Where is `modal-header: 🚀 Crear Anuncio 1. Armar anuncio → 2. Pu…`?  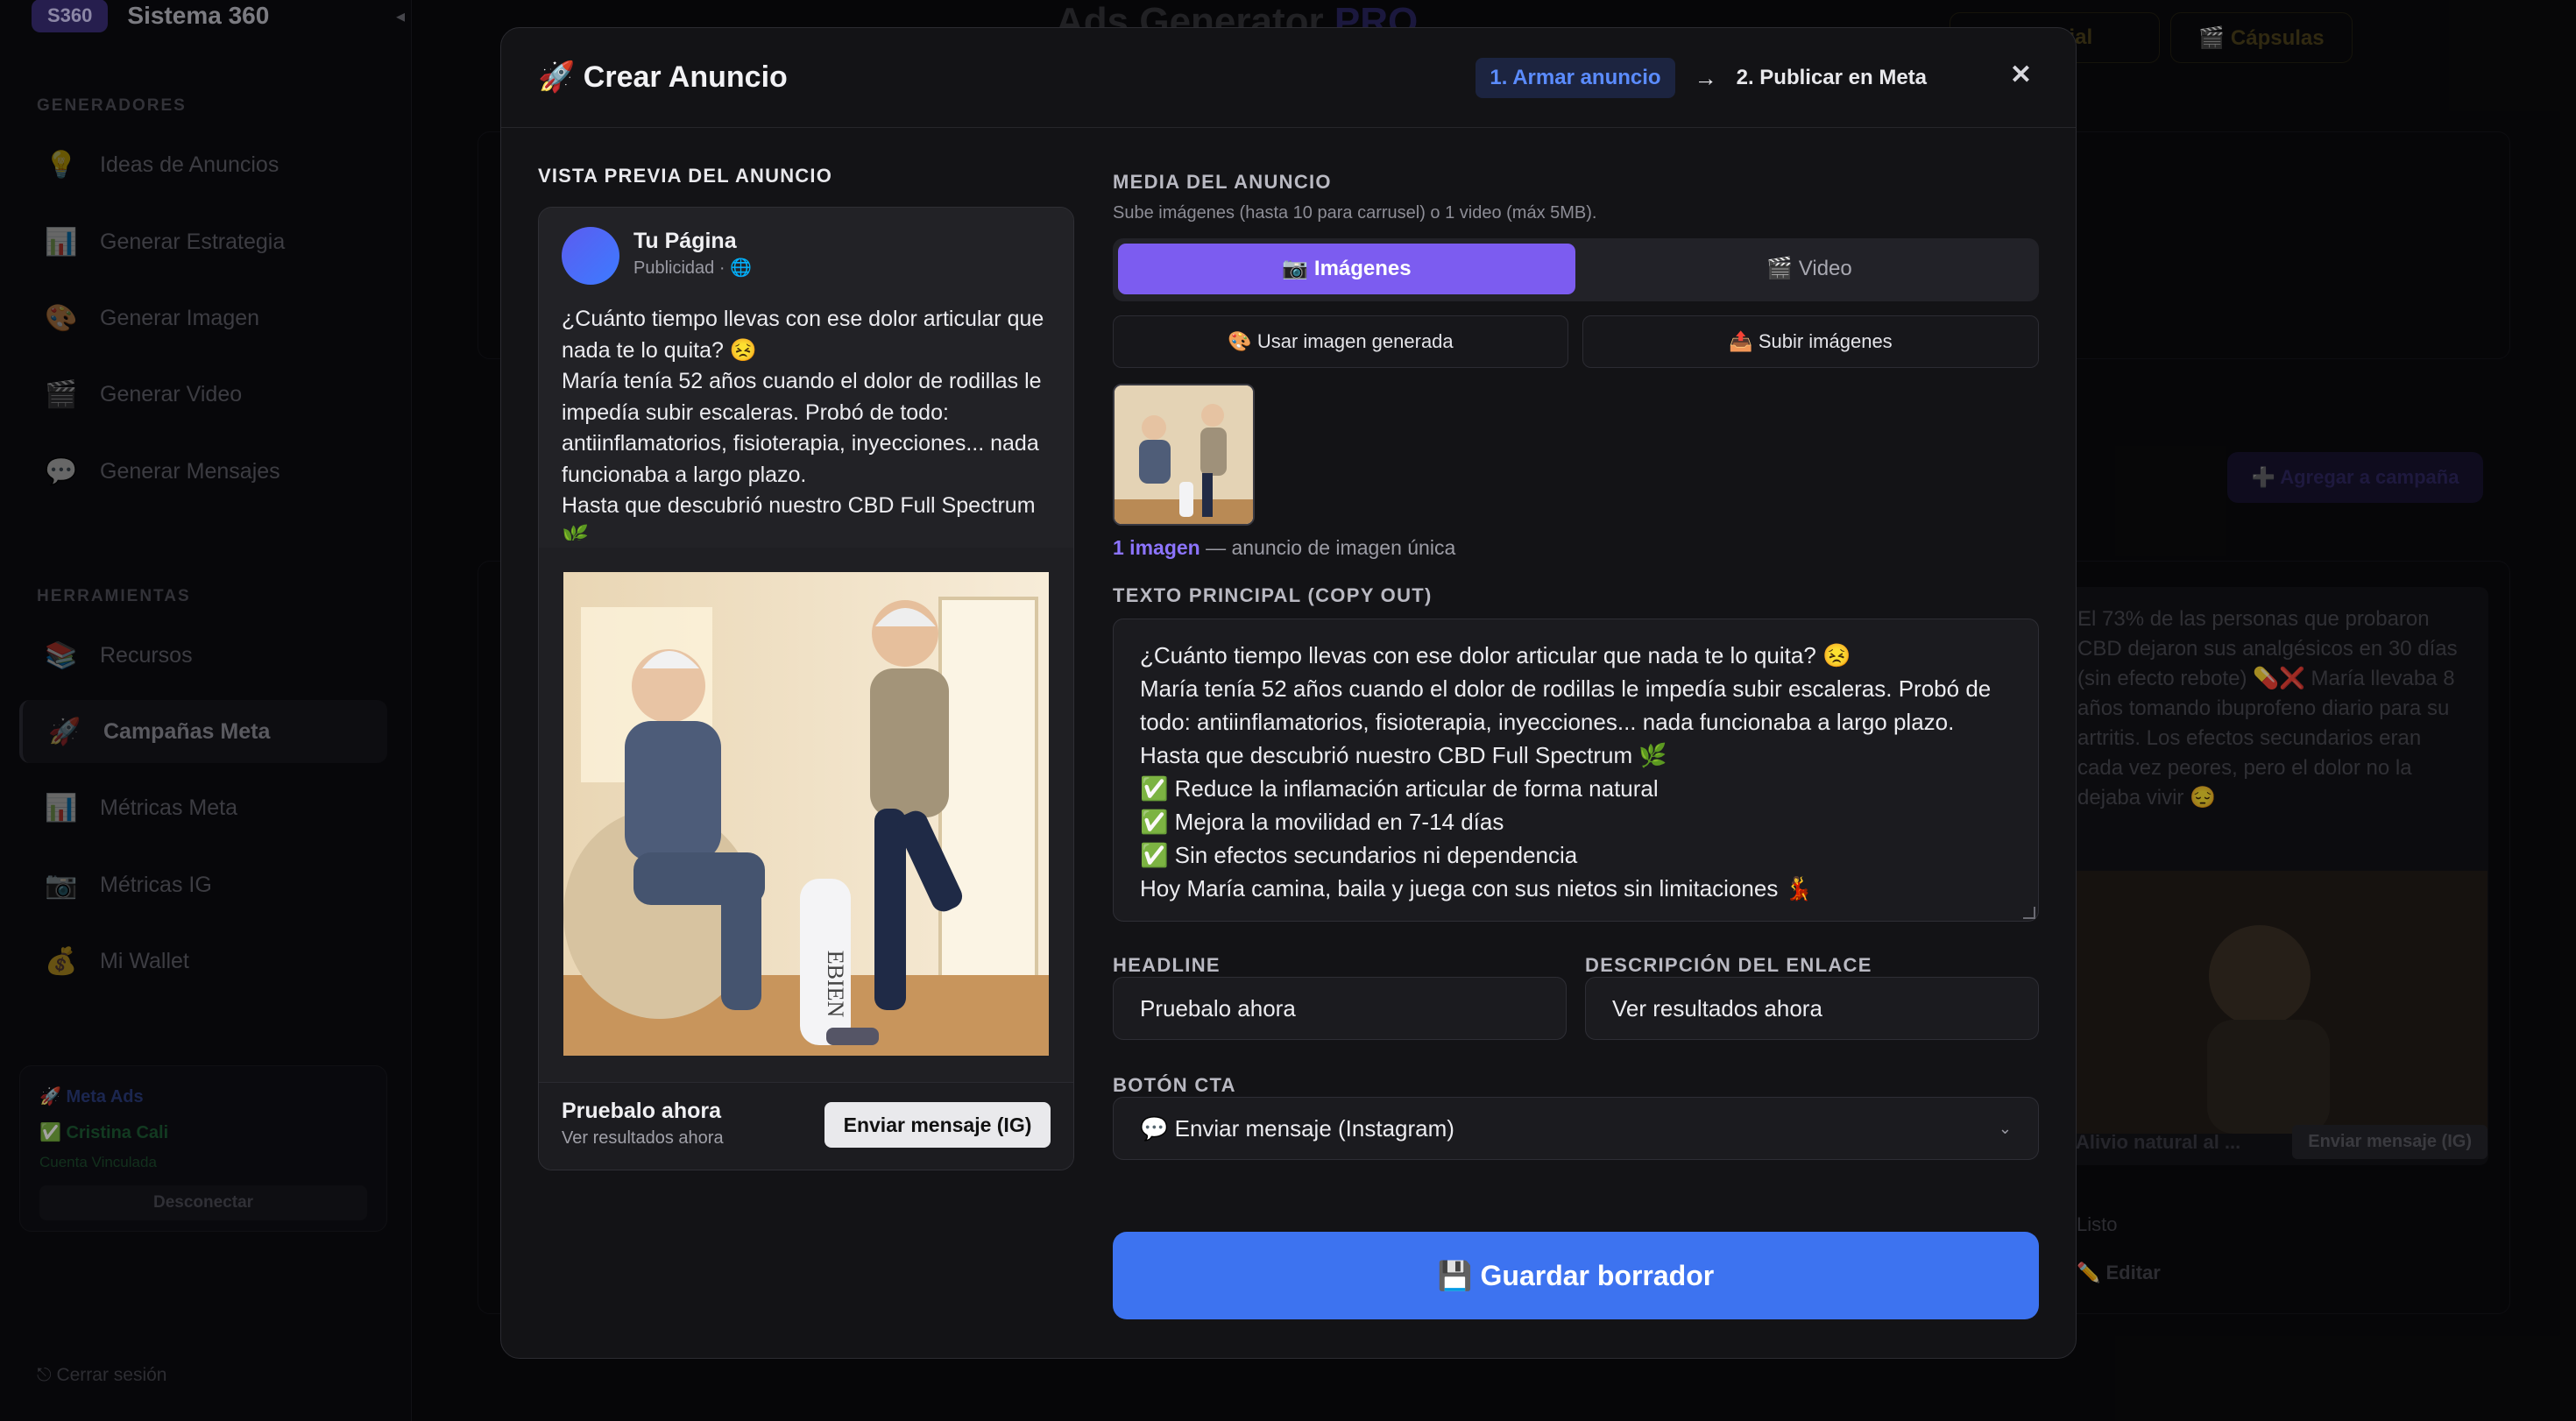 modal-header: 🚀 Crear Anuncio 1. Armar anuncio → 2. Pu… is located at coordinates (1288, 78).